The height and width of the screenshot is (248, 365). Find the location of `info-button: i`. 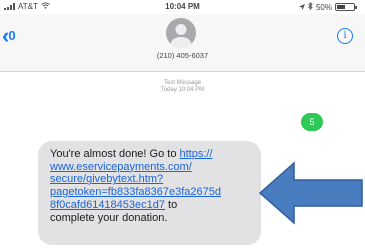

info-button: i is located at coordinates (345, 36).